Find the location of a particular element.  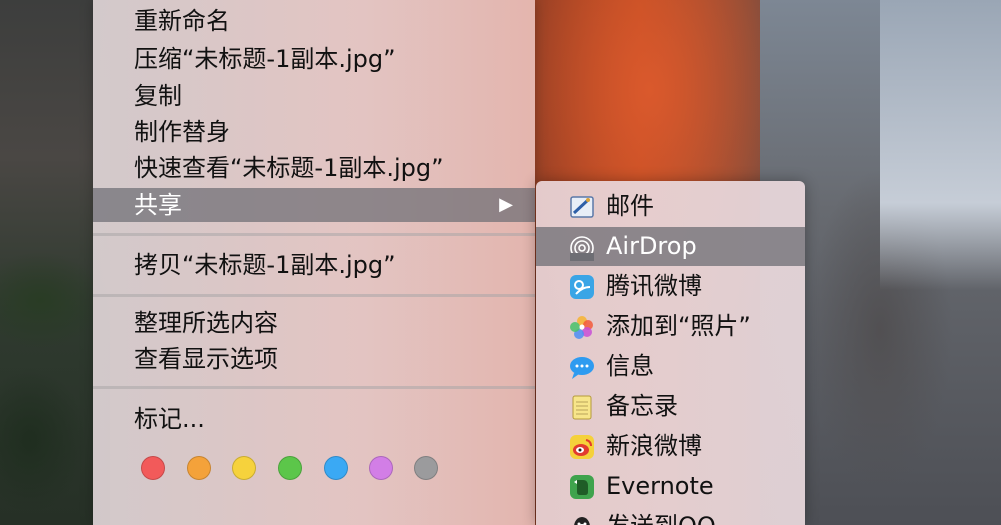

wallpaper-sky is located at coordinates (940, 145).